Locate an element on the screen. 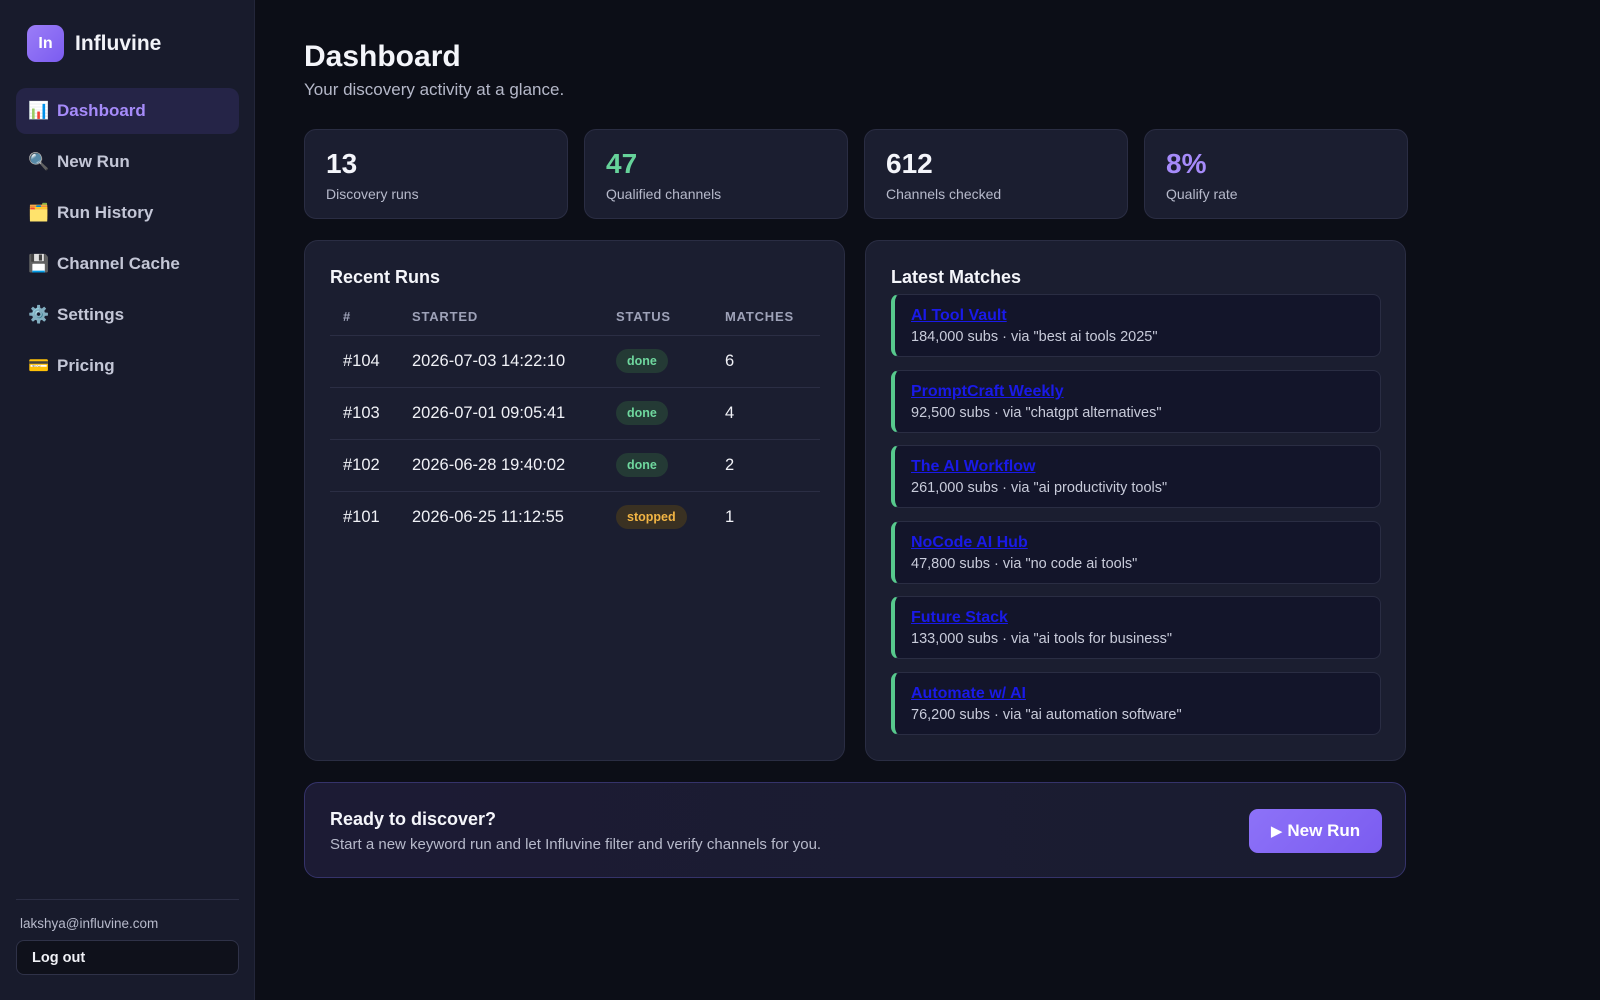  sidebar-item-dashboard: 📊 Dashboard is located at coordinates (127, 111).